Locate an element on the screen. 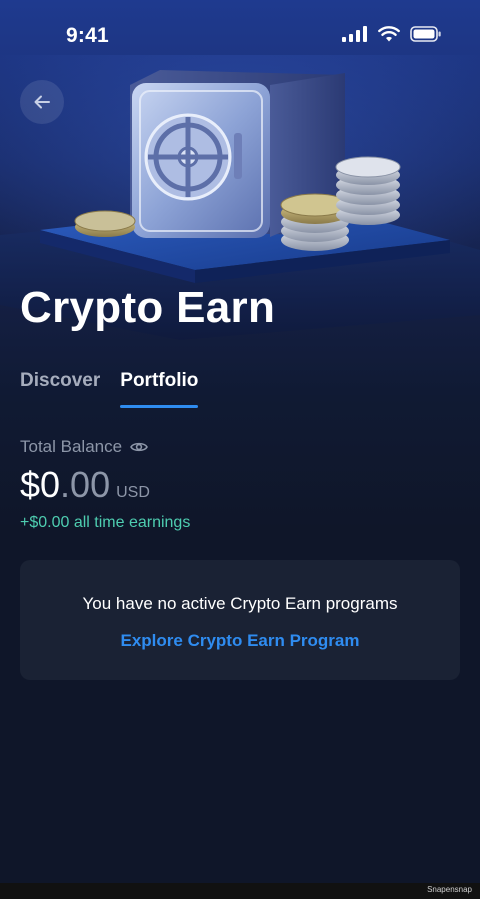 This screenshot has width=480, height=899. tab-discover: Discover is located at coordinates (60, 390).